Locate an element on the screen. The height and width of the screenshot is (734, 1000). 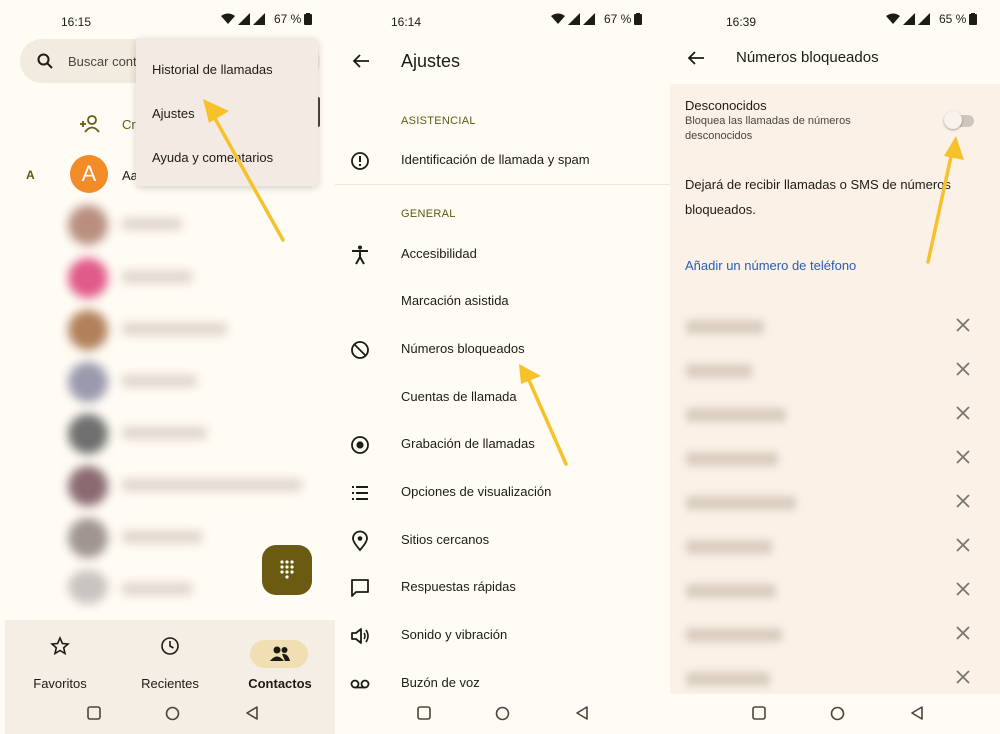
section-letter: A is located at coordinates (30, 175).